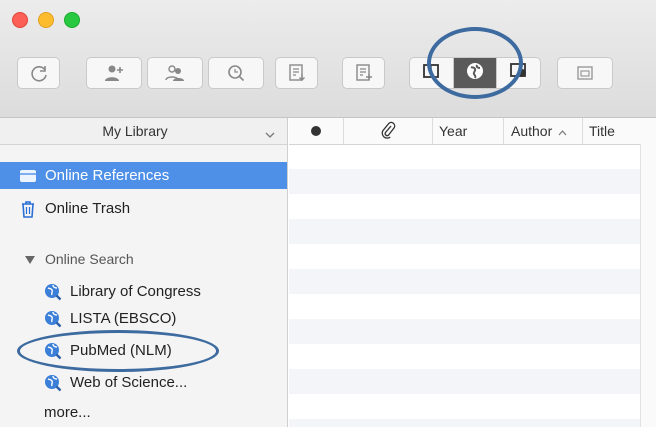  I want to click on author-column-header: Author, so click(542, 131).